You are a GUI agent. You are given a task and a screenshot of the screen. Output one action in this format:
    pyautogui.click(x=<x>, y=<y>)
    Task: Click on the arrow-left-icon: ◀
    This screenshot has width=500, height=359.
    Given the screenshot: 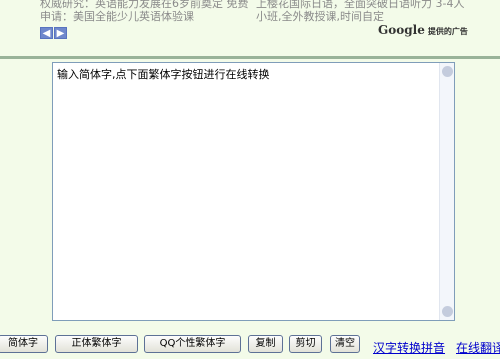 What is the action you would take?
    pyautogui.click(x=46, y=33)
    